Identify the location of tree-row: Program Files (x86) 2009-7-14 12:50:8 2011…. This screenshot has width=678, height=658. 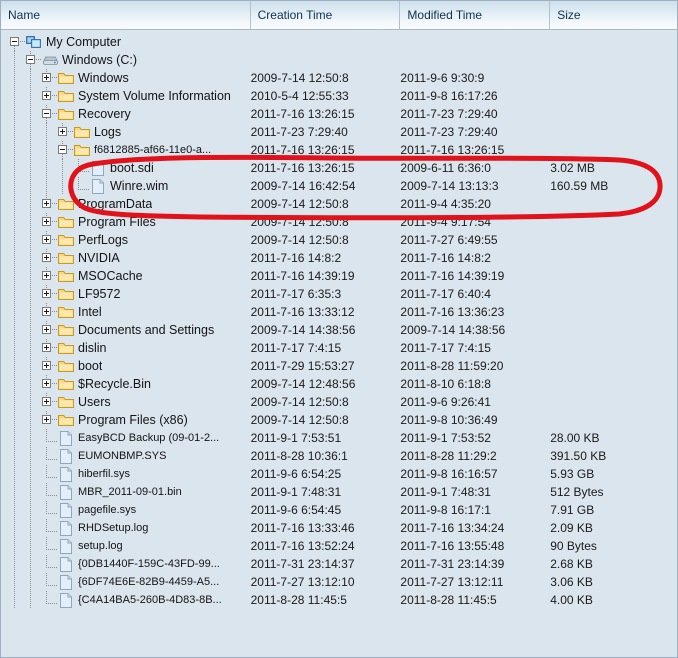
(339, 420).